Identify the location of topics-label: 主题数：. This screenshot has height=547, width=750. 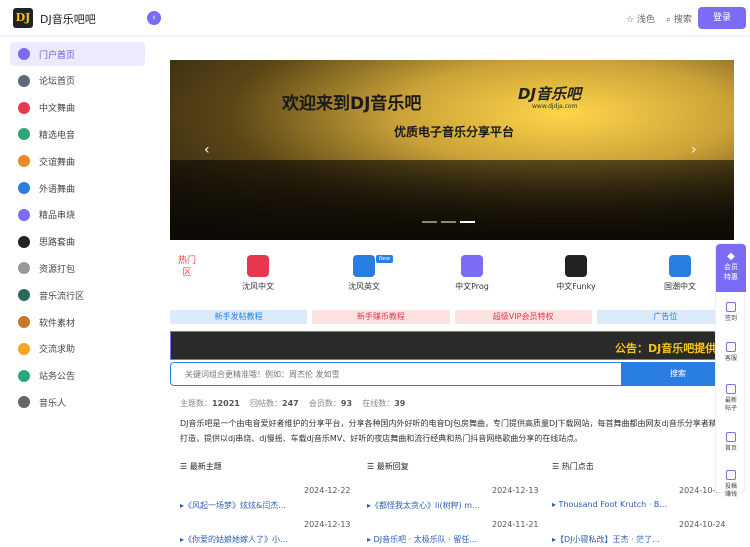
(196, 403).